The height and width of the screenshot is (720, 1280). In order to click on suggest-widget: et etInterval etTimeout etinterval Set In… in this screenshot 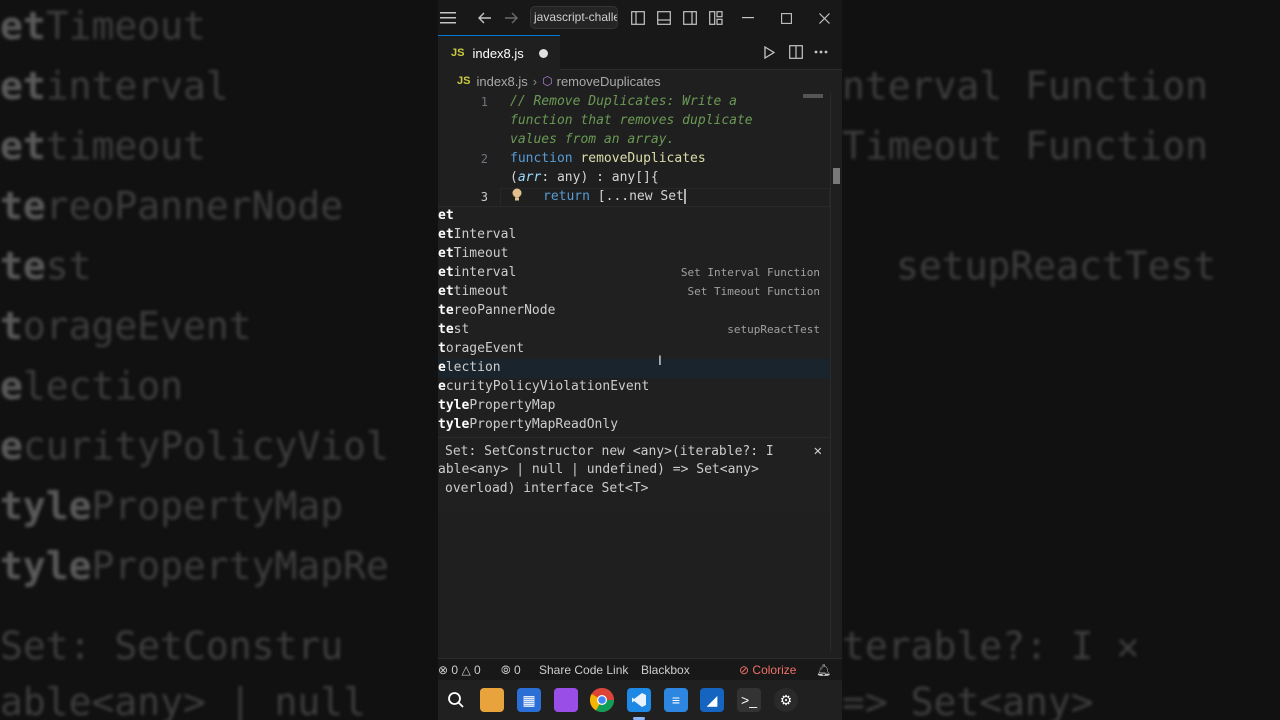, I will do `click(634, 359)`.